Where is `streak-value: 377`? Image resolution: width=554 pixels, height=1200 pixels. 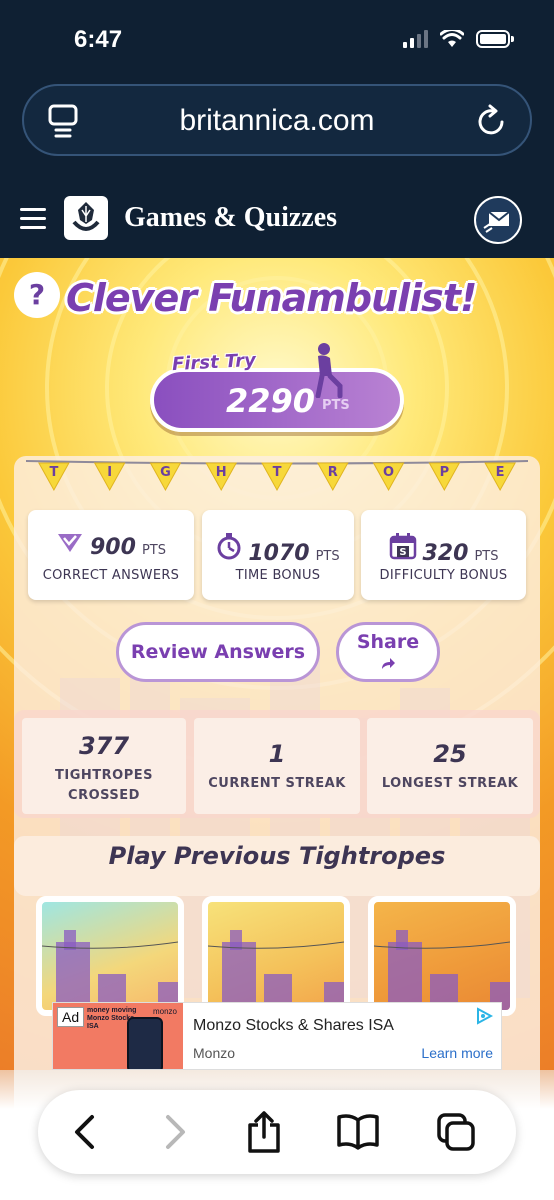
streak-value: 377 is located at coordinates (104, 746).